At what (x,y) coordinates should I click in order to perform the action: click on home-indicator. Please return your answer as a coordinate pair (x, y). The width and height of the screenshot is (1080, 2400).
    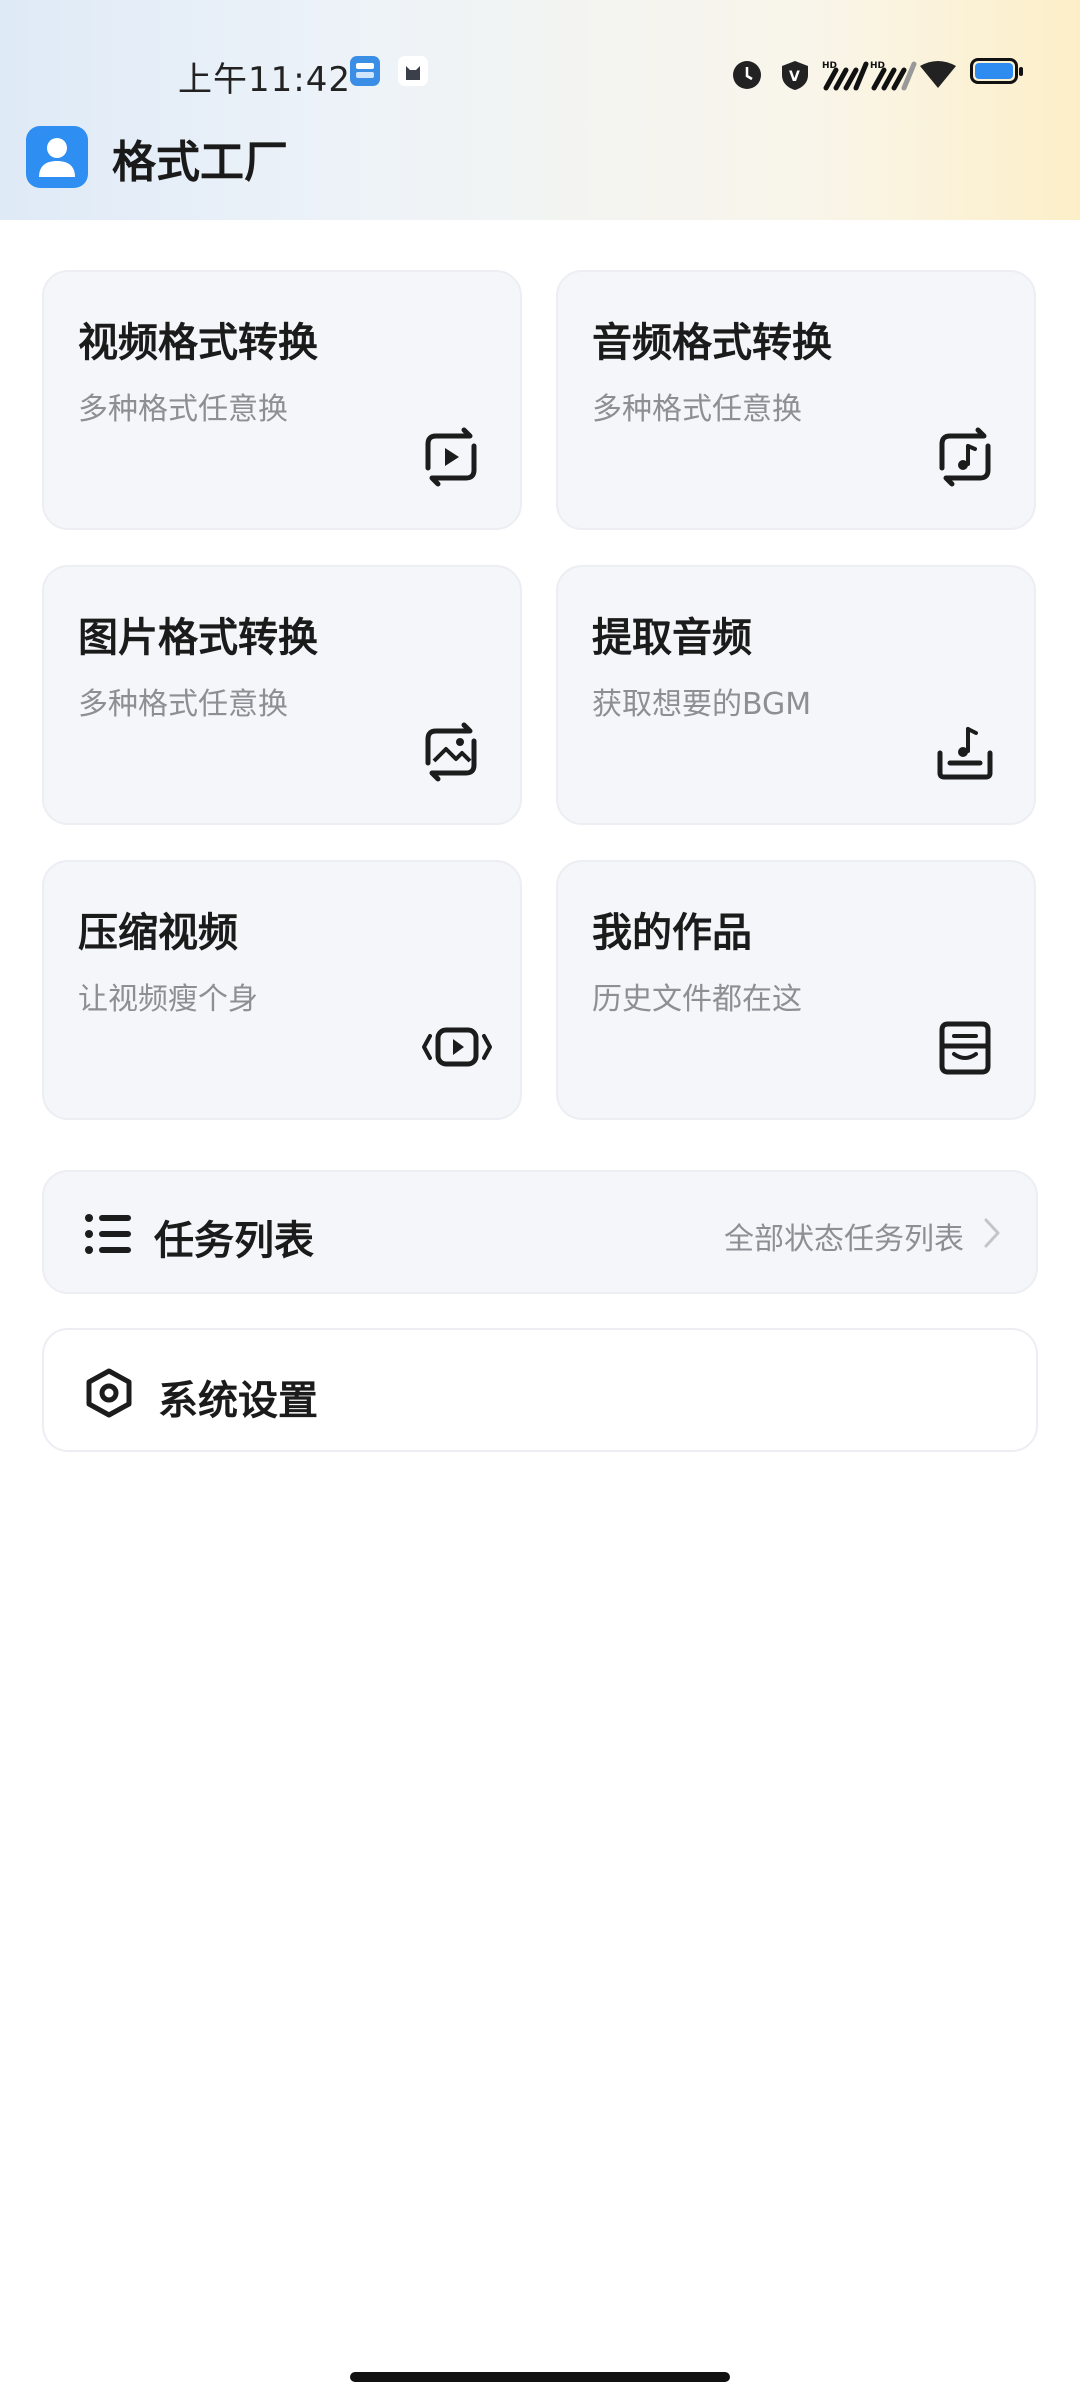
    Looking at the image, I should click on (540, 2377).